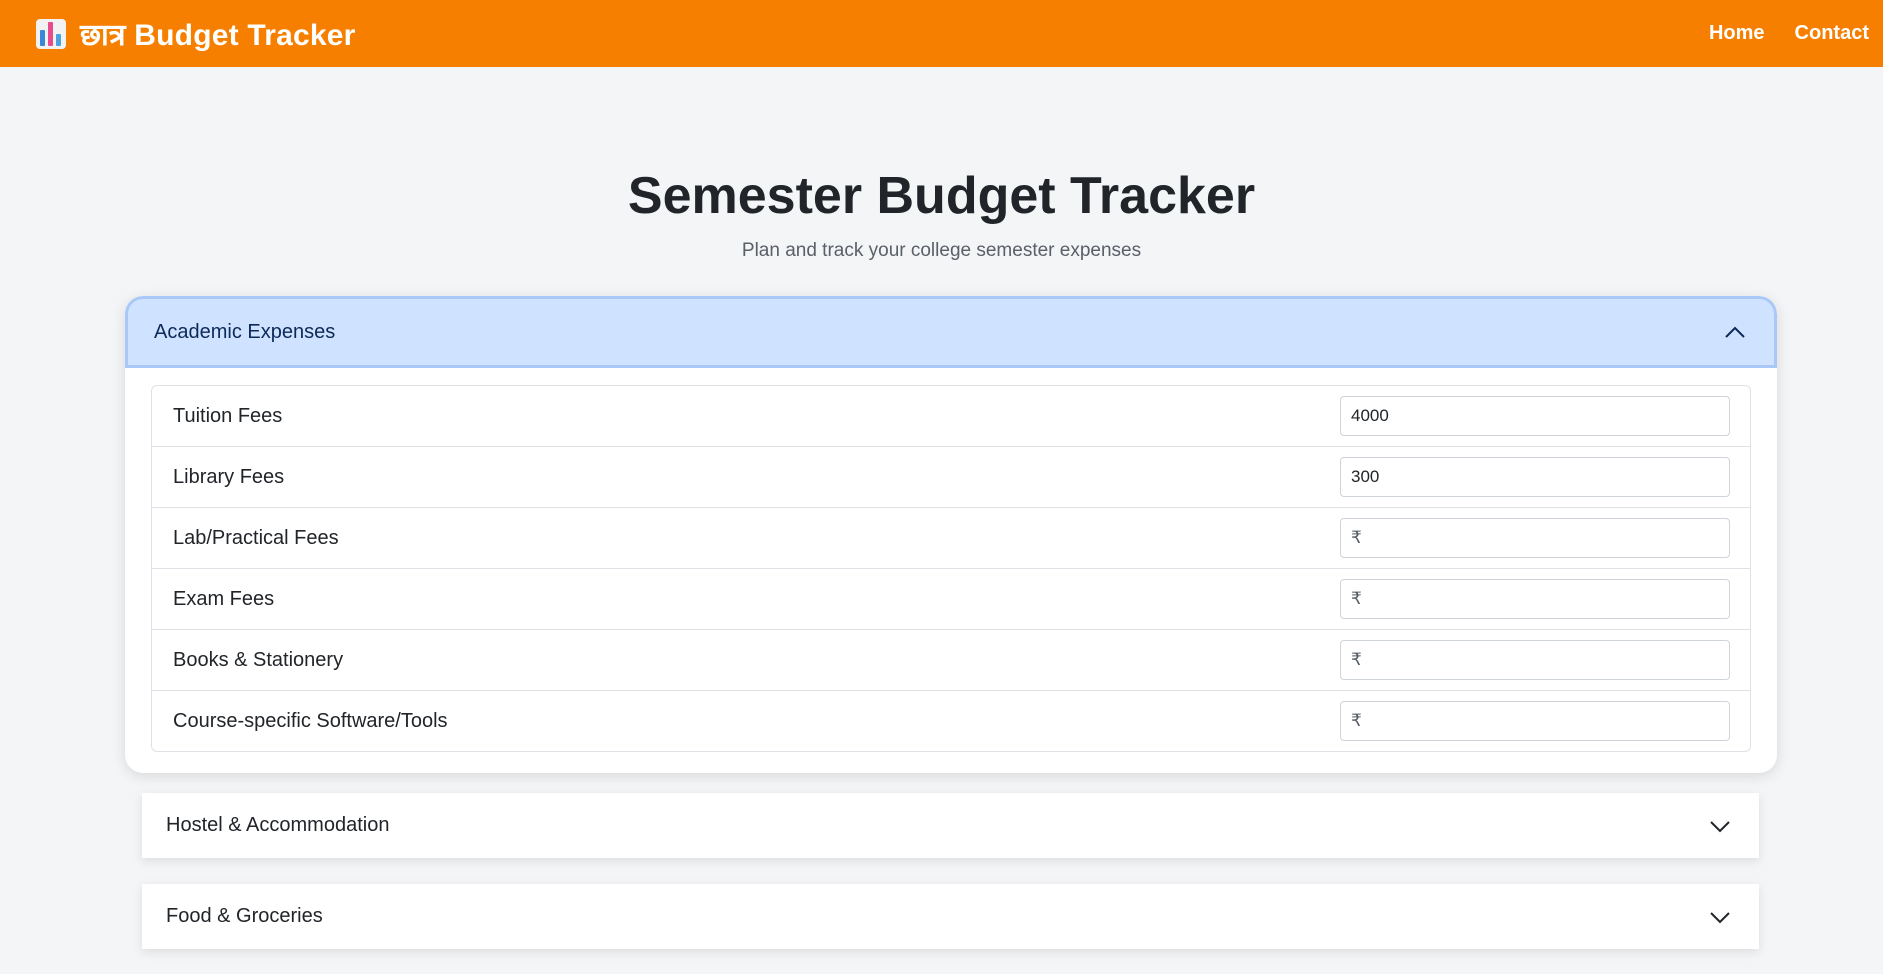 The width and height of the screenshot is (1883, 974). I want to click on nav-link-home: Home, so click(1737, 33).